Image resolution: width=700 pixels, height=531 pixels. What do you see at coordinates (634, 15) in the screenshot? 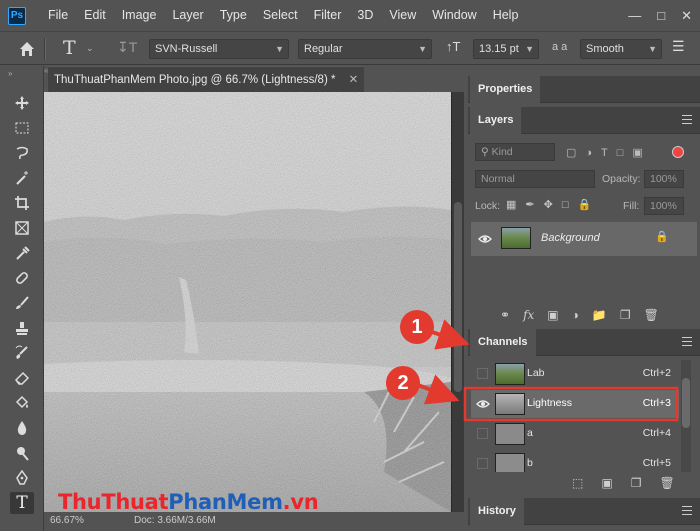
I see `minimize-icon: —` at bounding box center [634, 15].